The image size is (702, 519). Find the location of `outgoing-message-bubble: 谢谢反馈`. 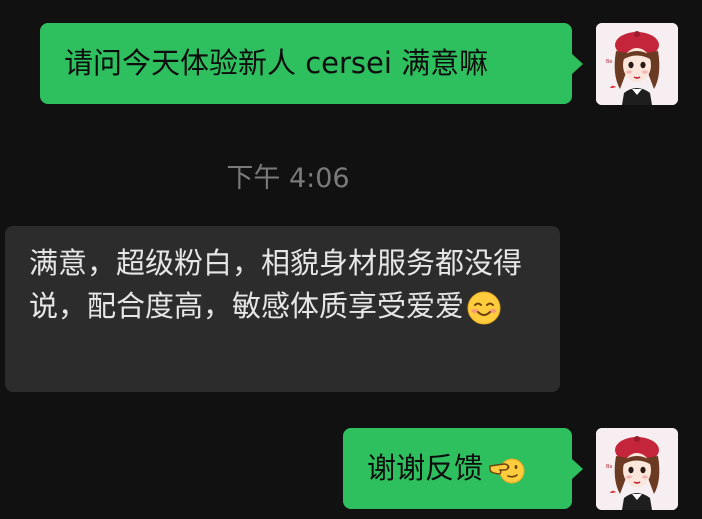

outgoing-message-bubble: 谢谢反馈 is located at coordinates (457, 468).